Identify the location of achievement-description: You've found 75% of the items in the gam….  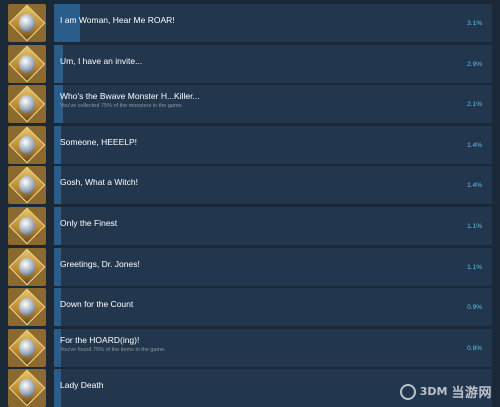
(113, 349).